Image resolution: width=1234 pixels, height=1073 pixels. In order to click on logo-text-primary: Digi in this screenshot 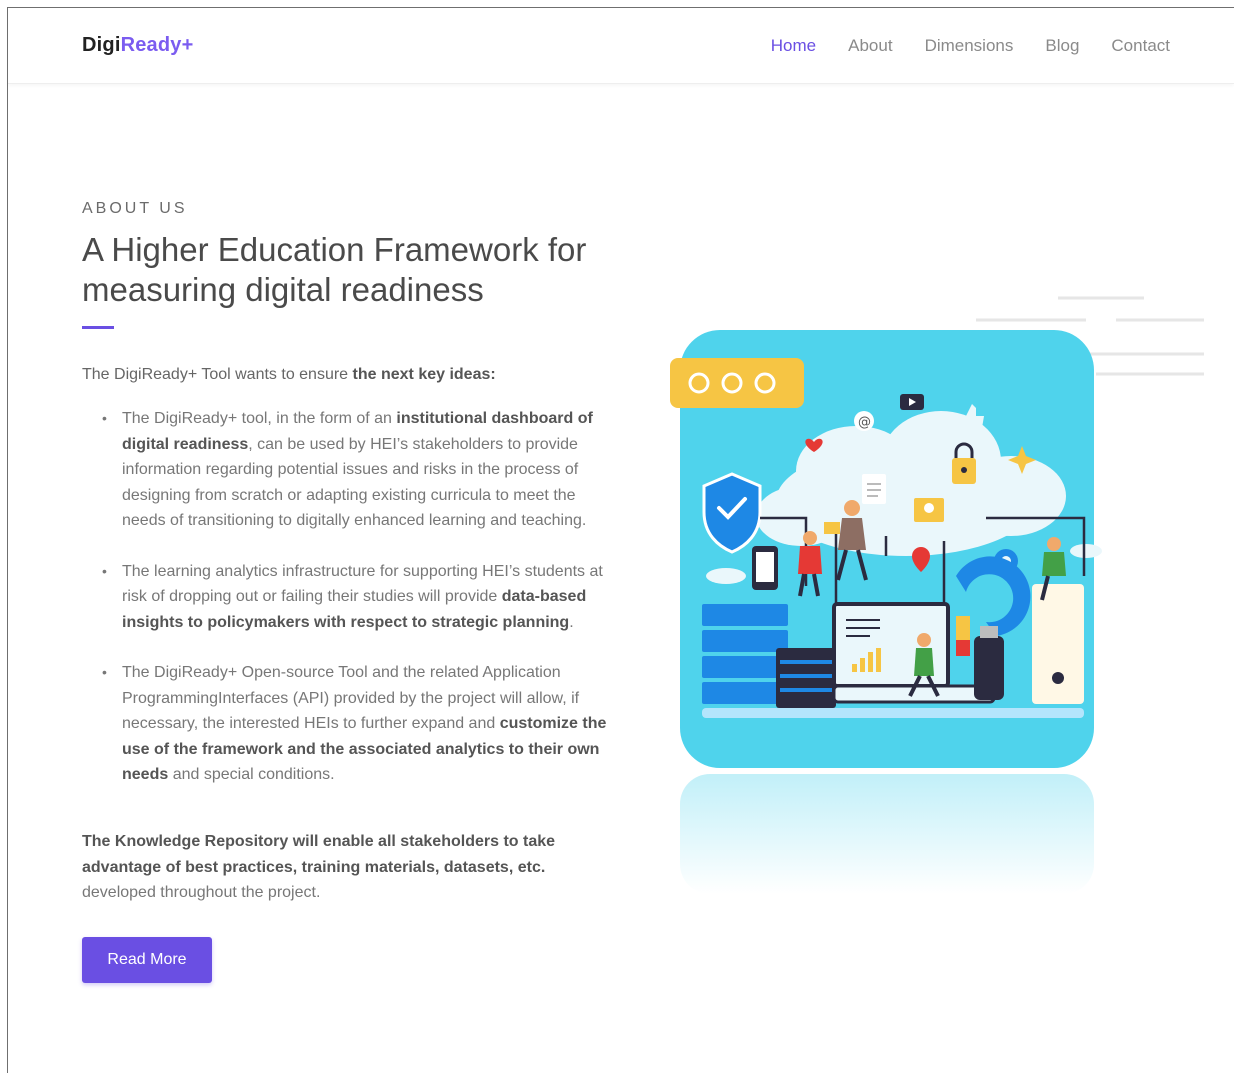, I will do `click(101, 45)`.